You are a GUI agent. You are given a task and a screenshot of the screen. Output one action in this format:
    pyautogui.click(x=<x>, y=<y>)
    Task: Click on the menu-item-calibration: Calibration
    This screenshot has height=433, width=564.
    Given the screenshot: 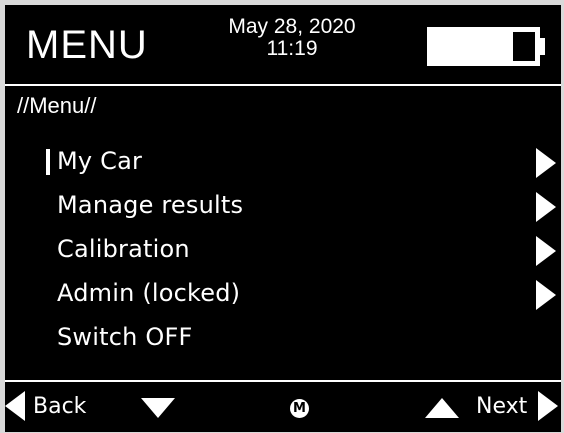 What is the action you would take?
    pyautogui.click(x=283, y=250)
    